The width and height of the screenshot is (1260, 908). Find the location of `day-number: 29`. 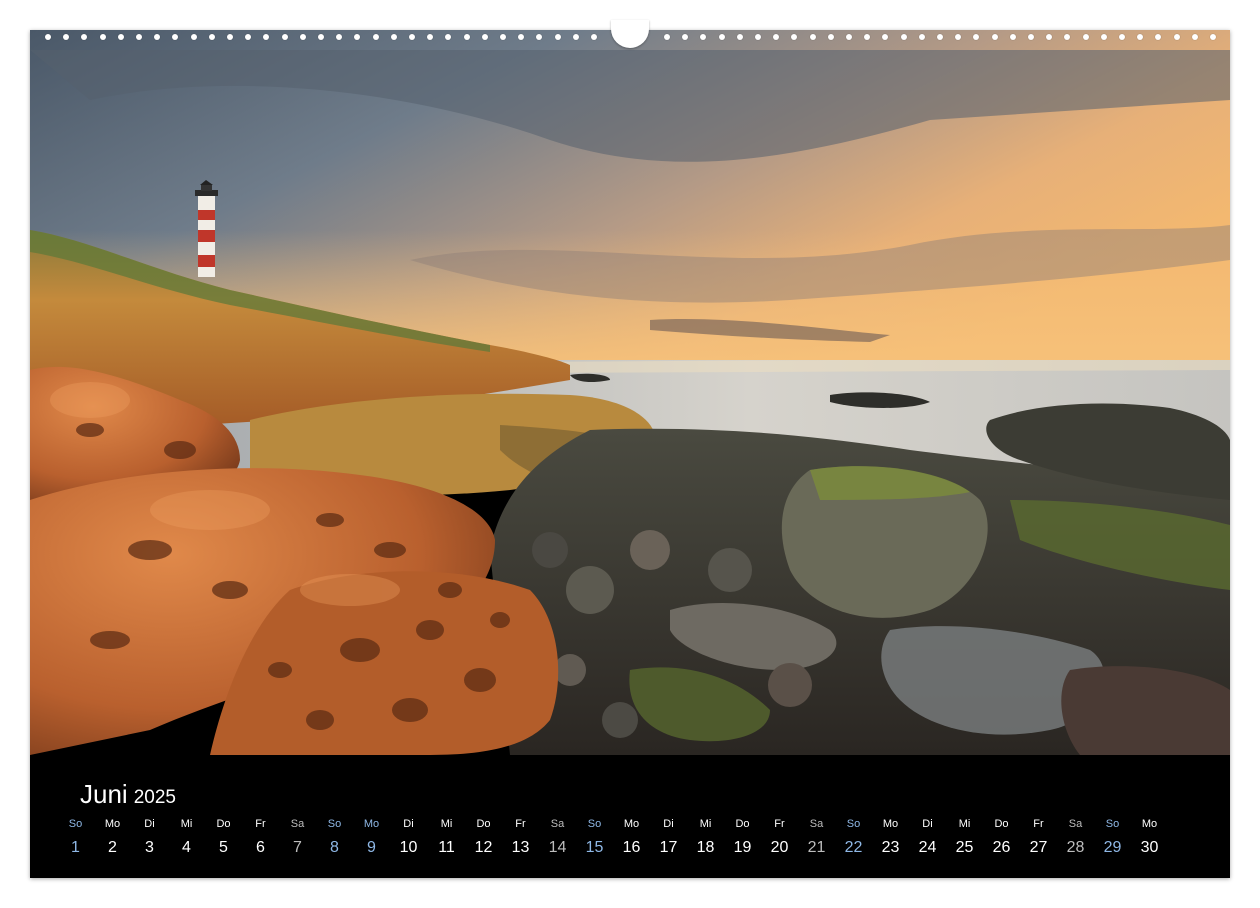

day-number: 29 is located at coordinates (1112, 847).